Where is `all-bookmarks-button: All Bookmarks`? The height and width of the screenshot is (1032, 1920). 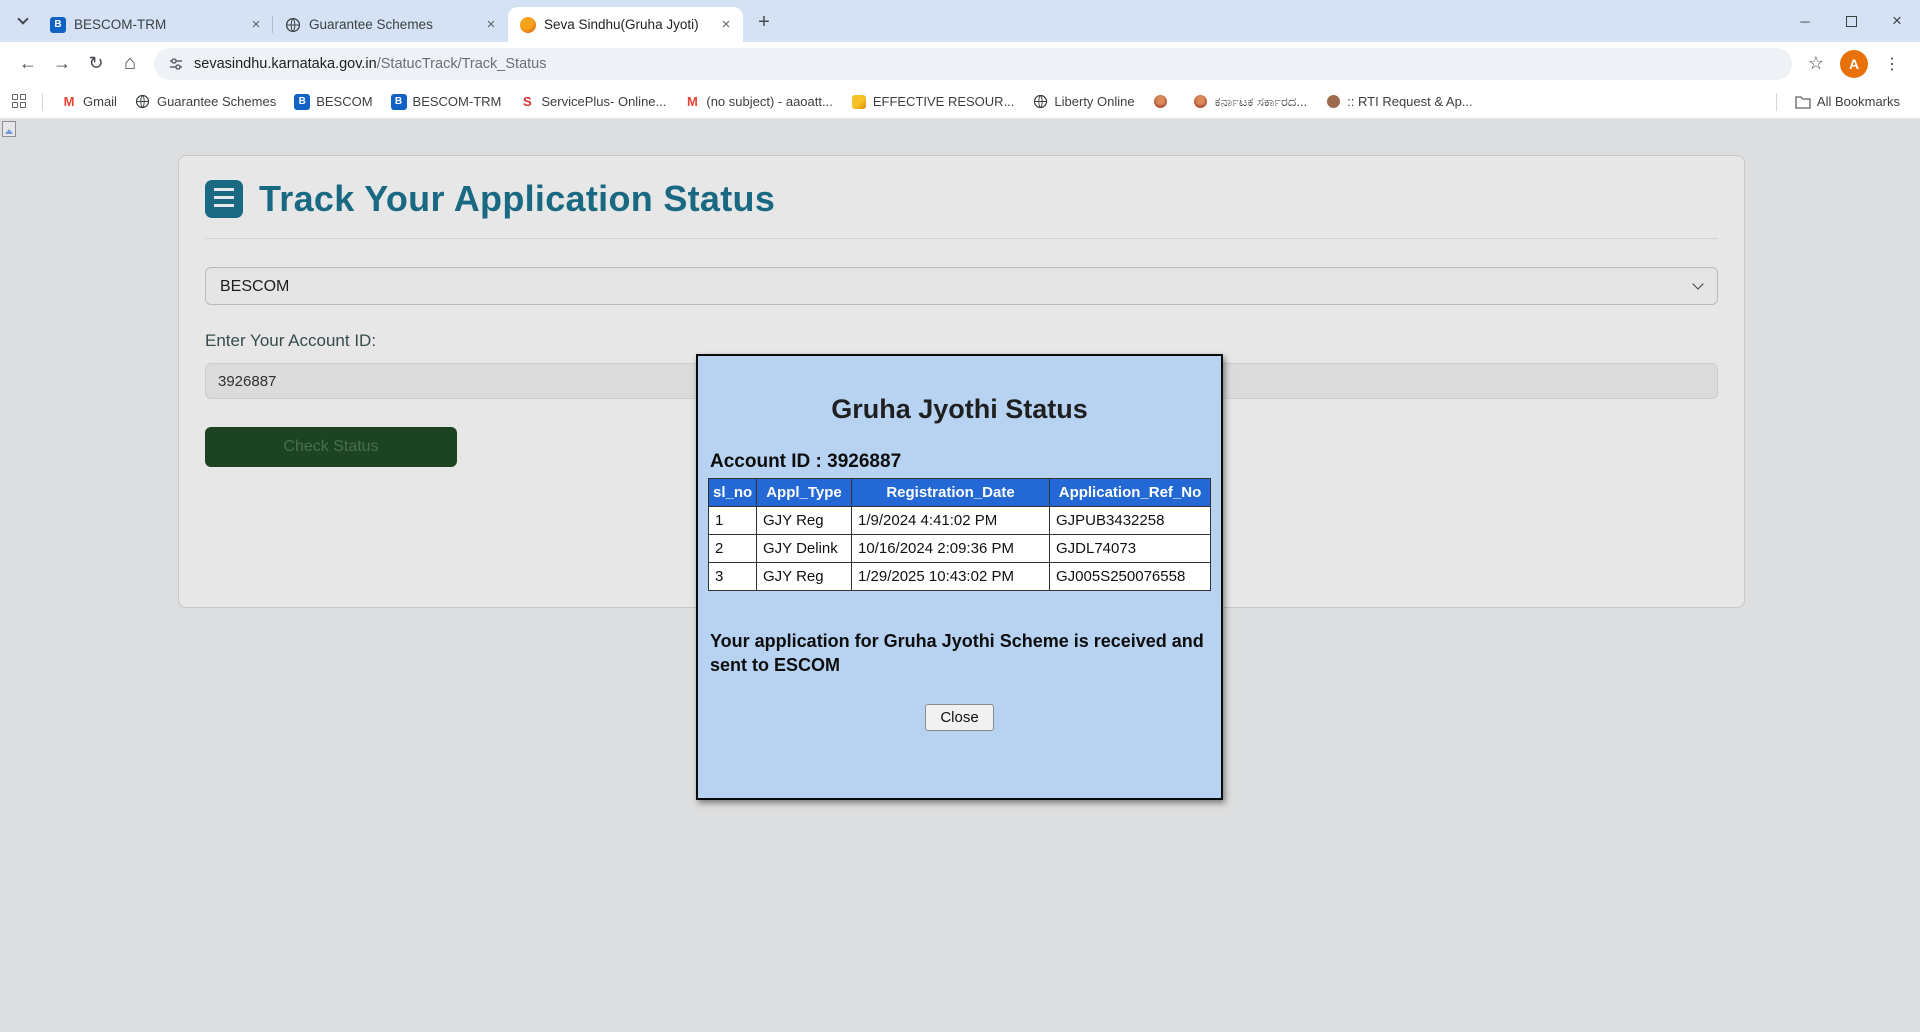 all-bookmarks-button: All Bookmarks is located at coordinates (1847, 102).